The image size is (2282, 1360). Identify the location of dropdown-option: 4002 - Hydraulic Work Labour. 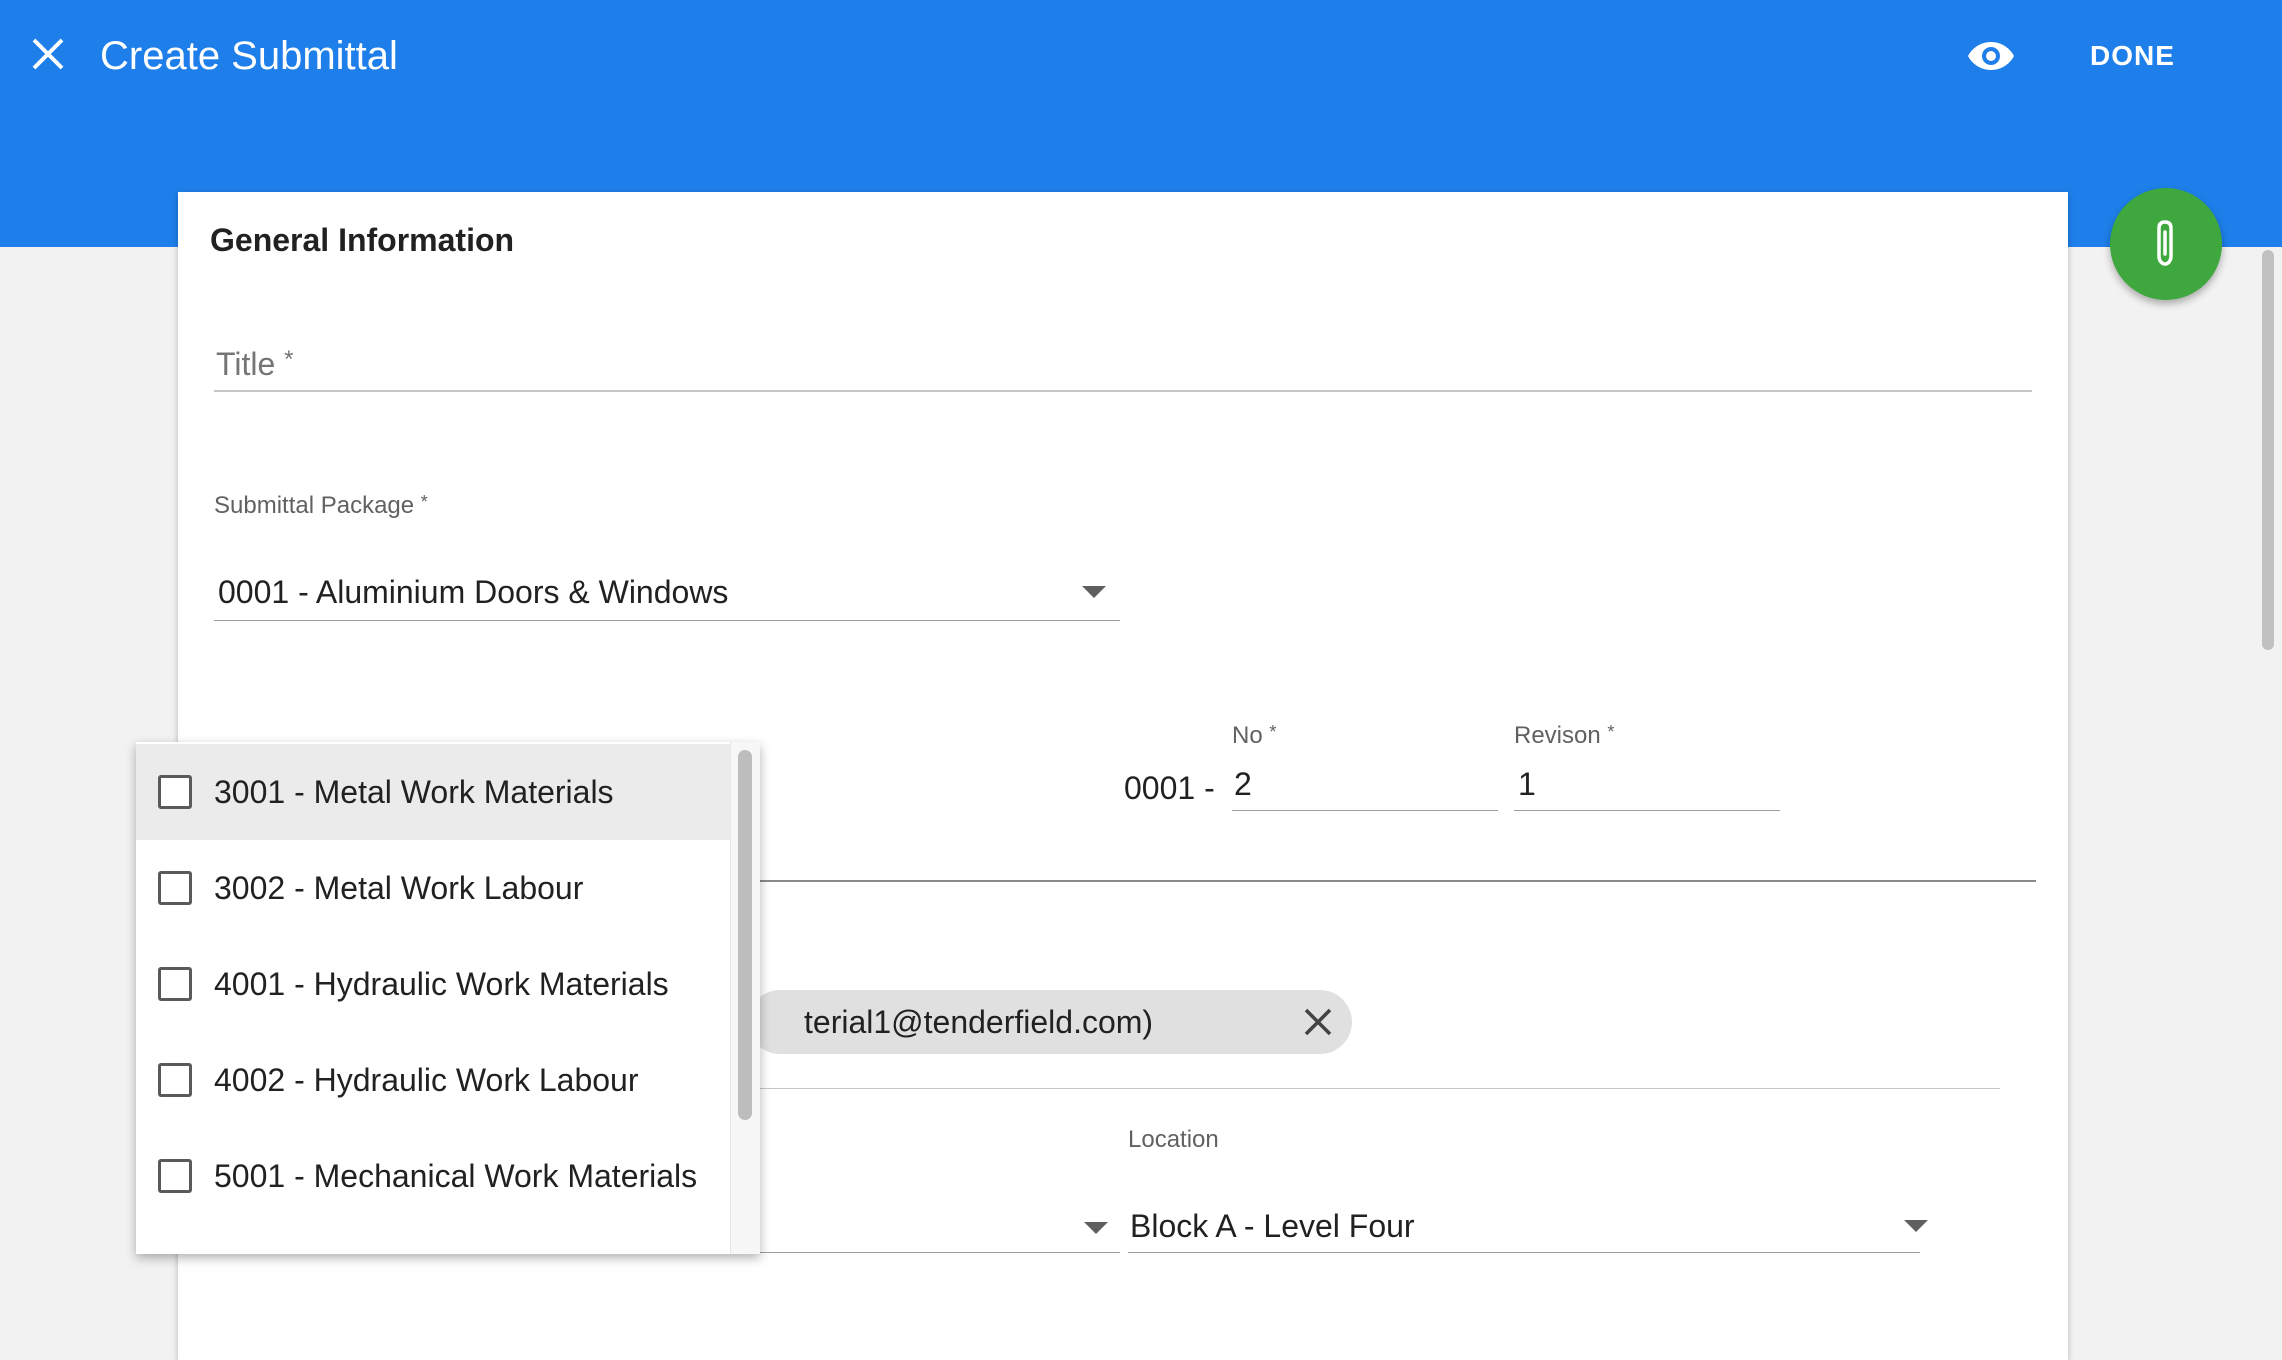
(433, 1080).